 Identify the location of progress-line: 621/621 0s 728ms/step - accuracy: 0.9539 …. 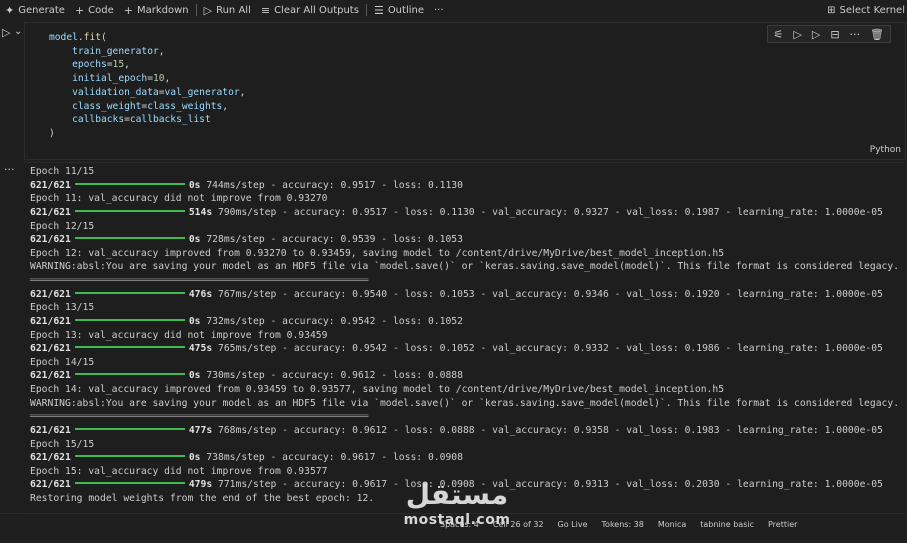
(467, 240).